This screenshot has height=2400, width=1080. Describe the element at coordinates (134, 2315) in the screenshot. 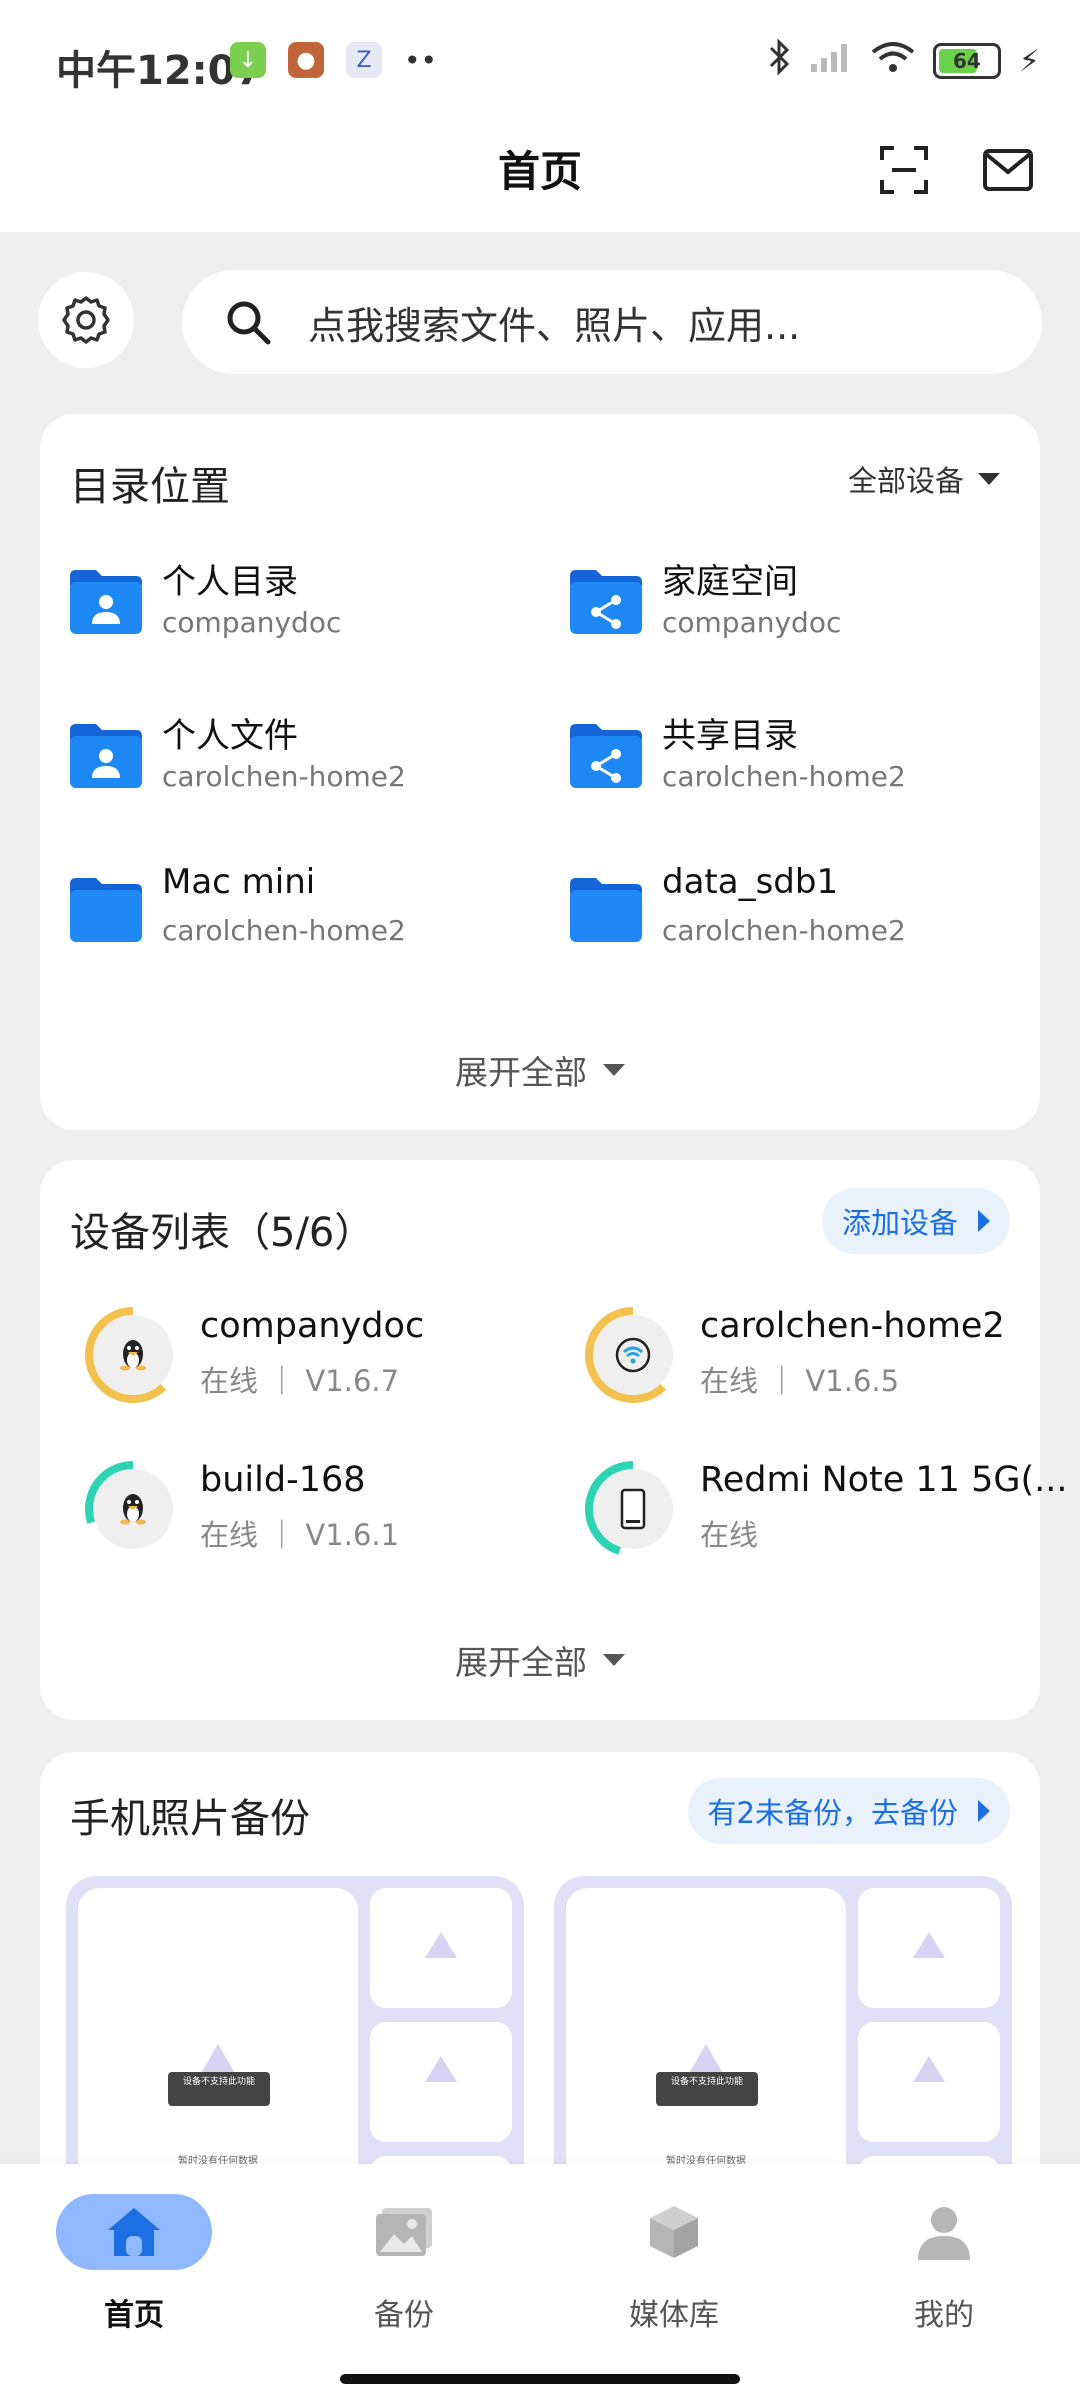

I see `nav-label: 首页` at that location.